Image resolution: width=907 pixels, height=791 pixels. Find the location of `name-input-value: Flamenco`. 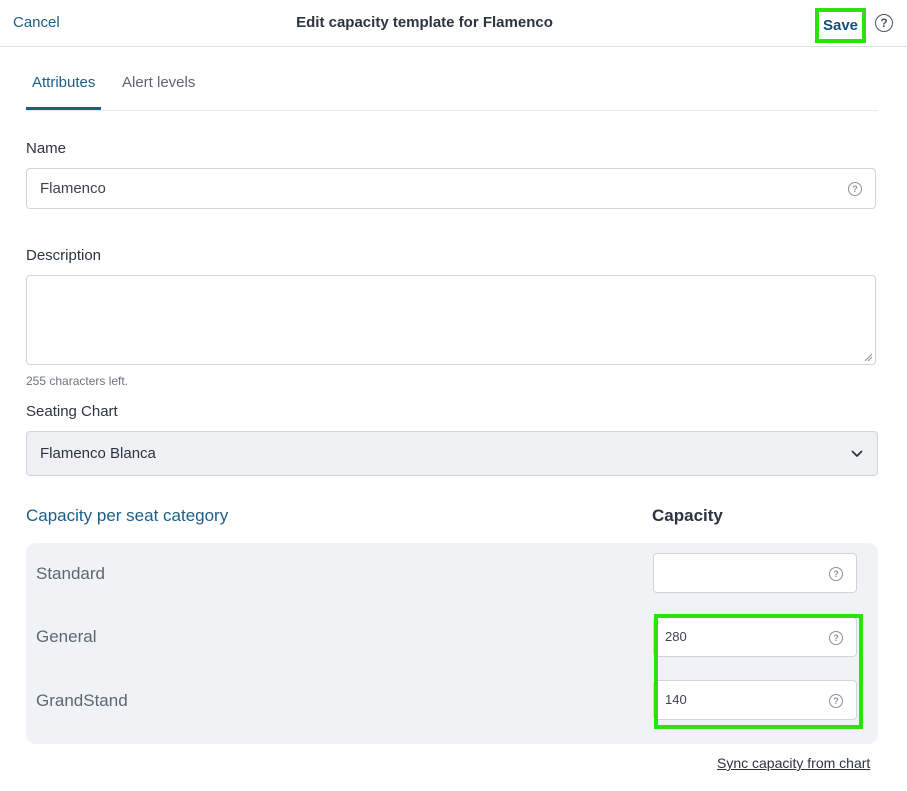

name-input-value: Flamenco is located at coordinates (73, 188).